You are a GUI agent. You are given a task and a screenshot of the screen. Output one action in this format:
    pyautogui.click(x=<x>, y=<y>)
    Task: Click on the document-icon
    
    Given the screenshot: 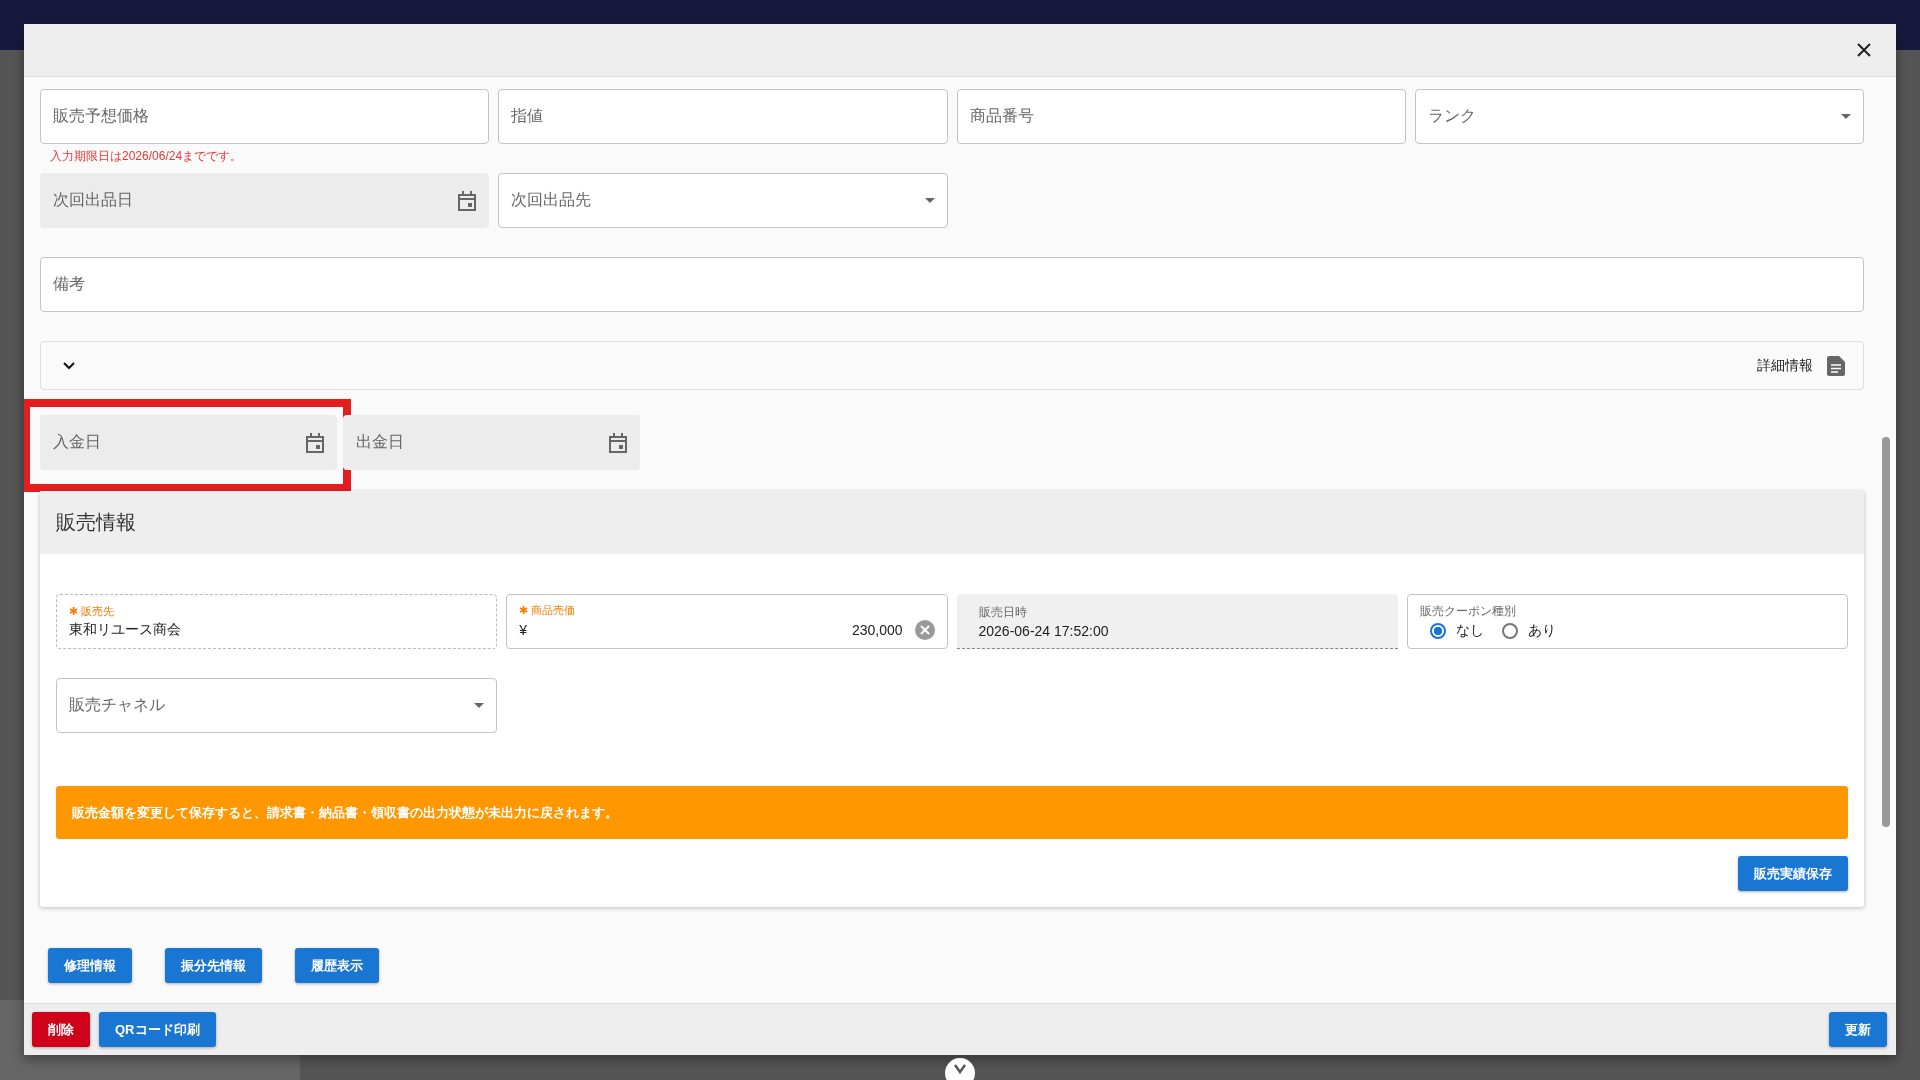 What is the action you would take?
    pyautogui.click(x=1836, y=365)
    